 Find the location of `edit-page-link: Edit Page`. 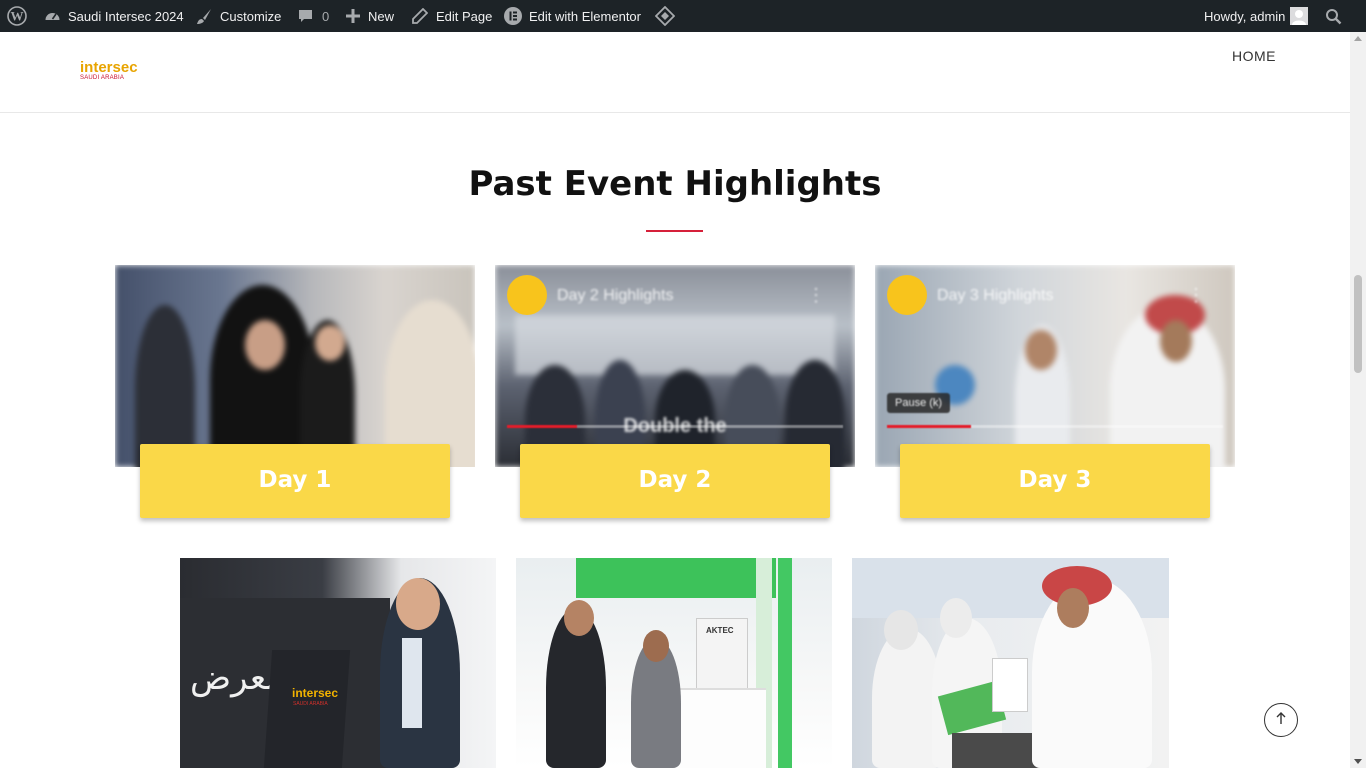

edit-page-link: Edit Page is located at coordinates (452, 16).